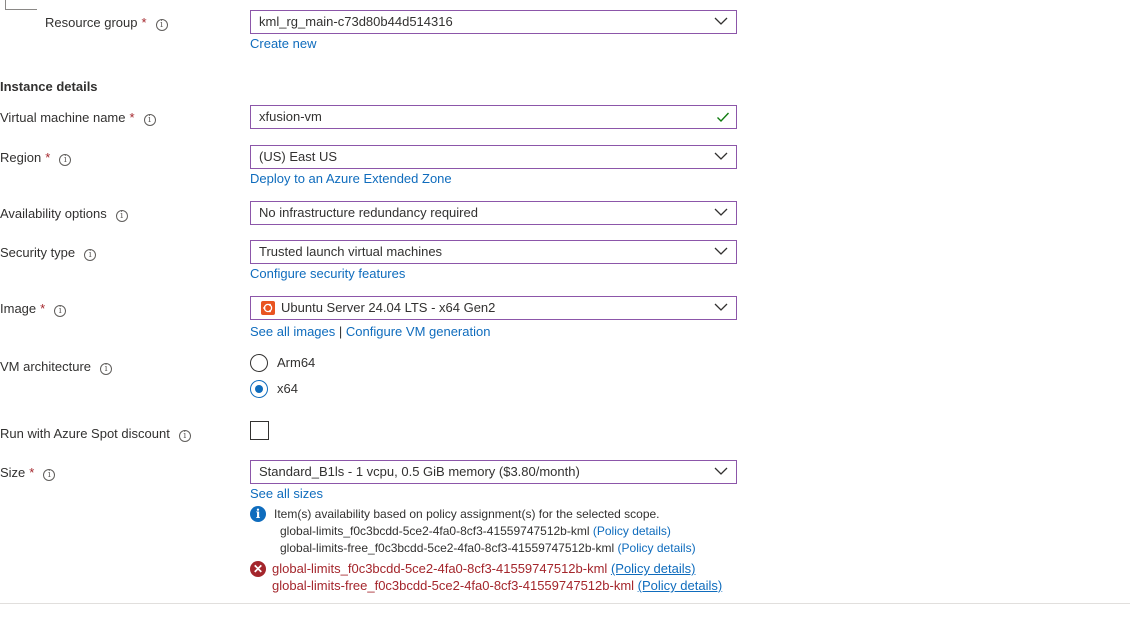  Describe the element at coordinates (21, 5) in the screenshot. I see `tree-connector` at that location.